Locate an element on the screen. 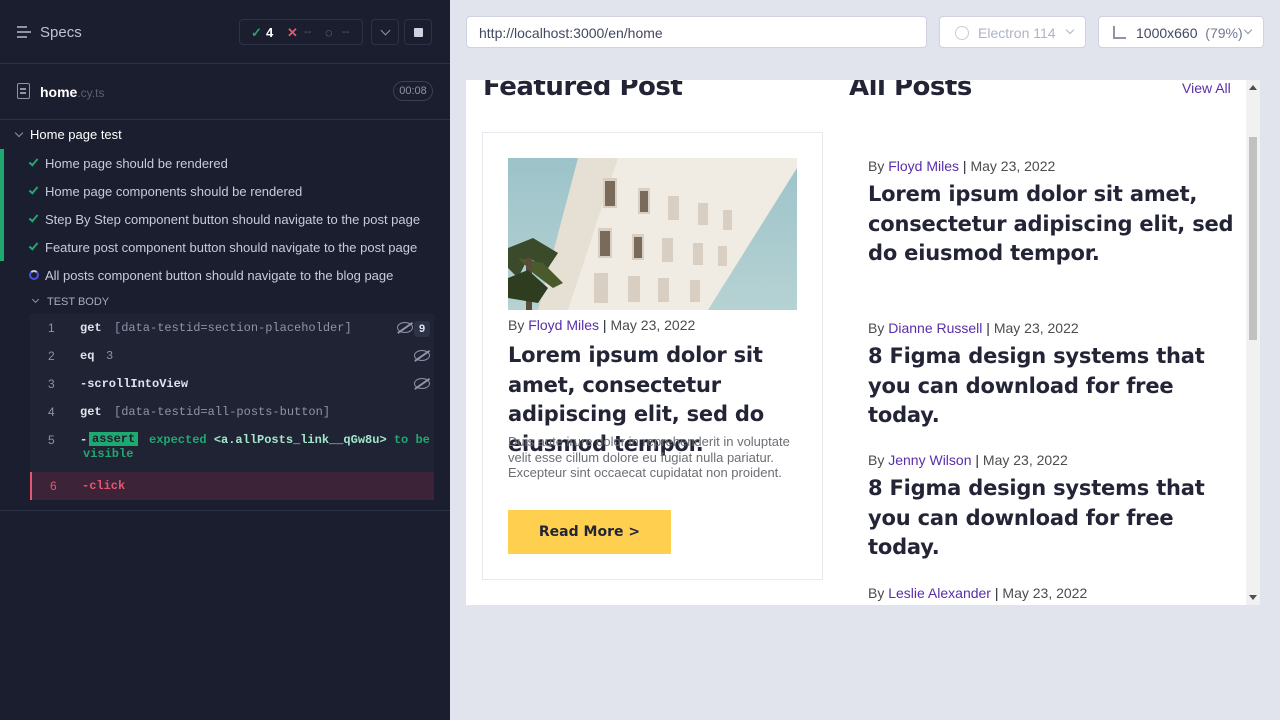 The height and width of the screenshot is (720, 1280). test-label: Home page components should be rendered is located at coordinates (174, 191).